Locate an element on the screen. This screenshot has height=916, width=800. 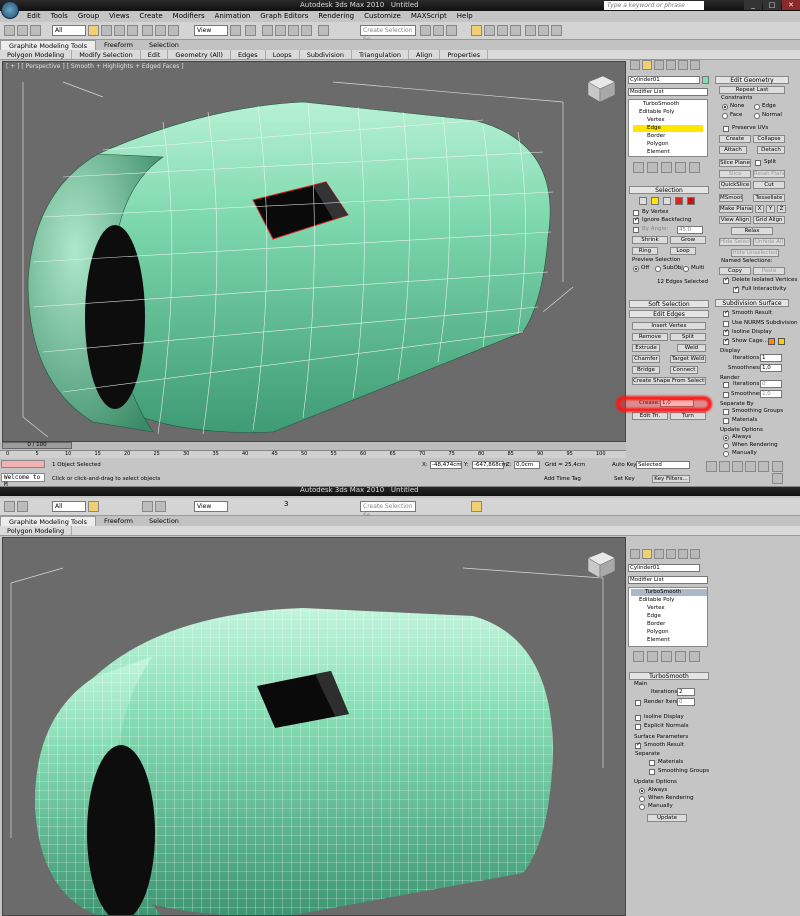
make-unique-icon is located at coordinates (666, 656).